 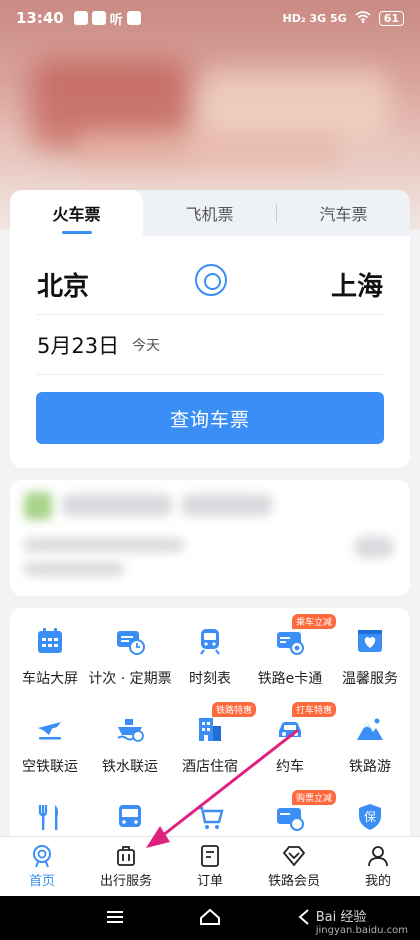 I want to click on watermark: Bai 经验 jingyan.baidu.com, so click(x=362, y=921).